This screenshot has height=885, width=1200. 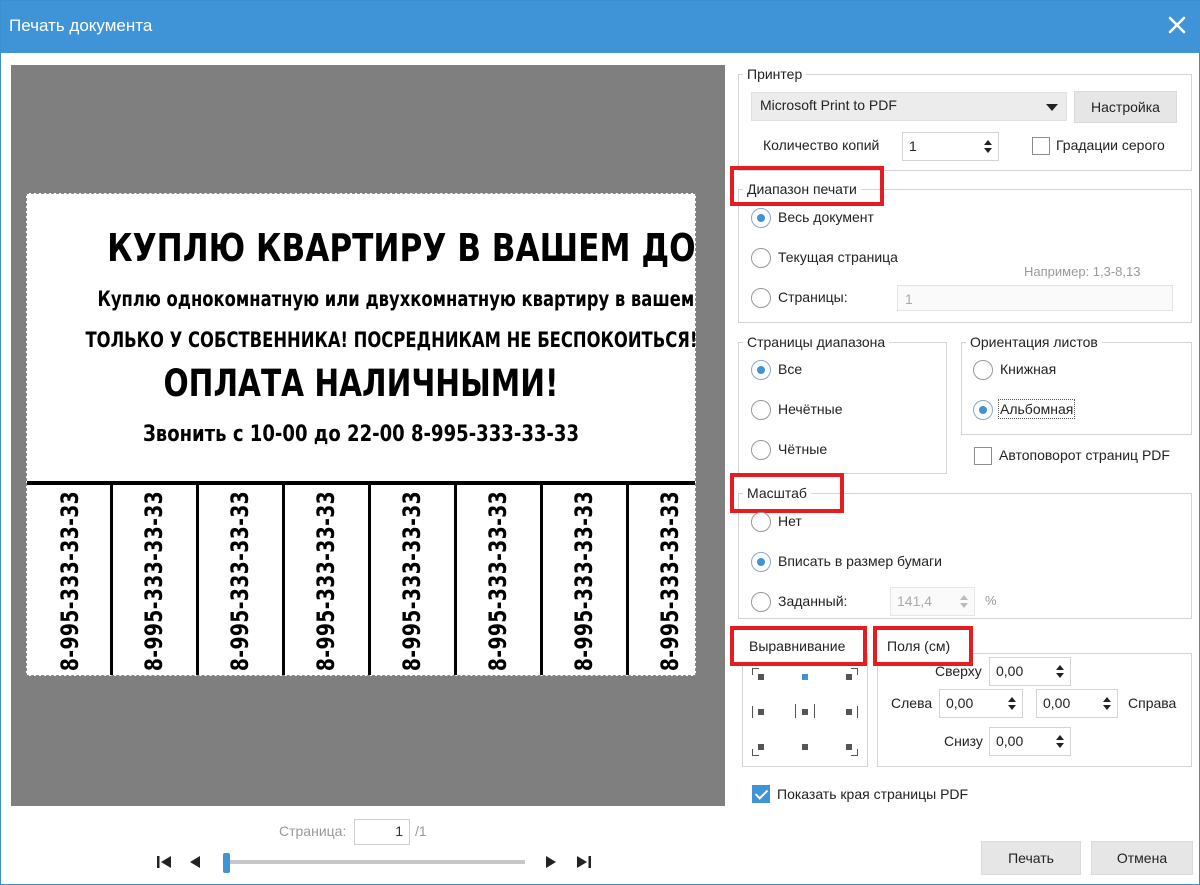 I want to click on ad-call-hours: Звонить с 10-00 до 22-00 8-995-333-33-33, so click(x=361, y=434).